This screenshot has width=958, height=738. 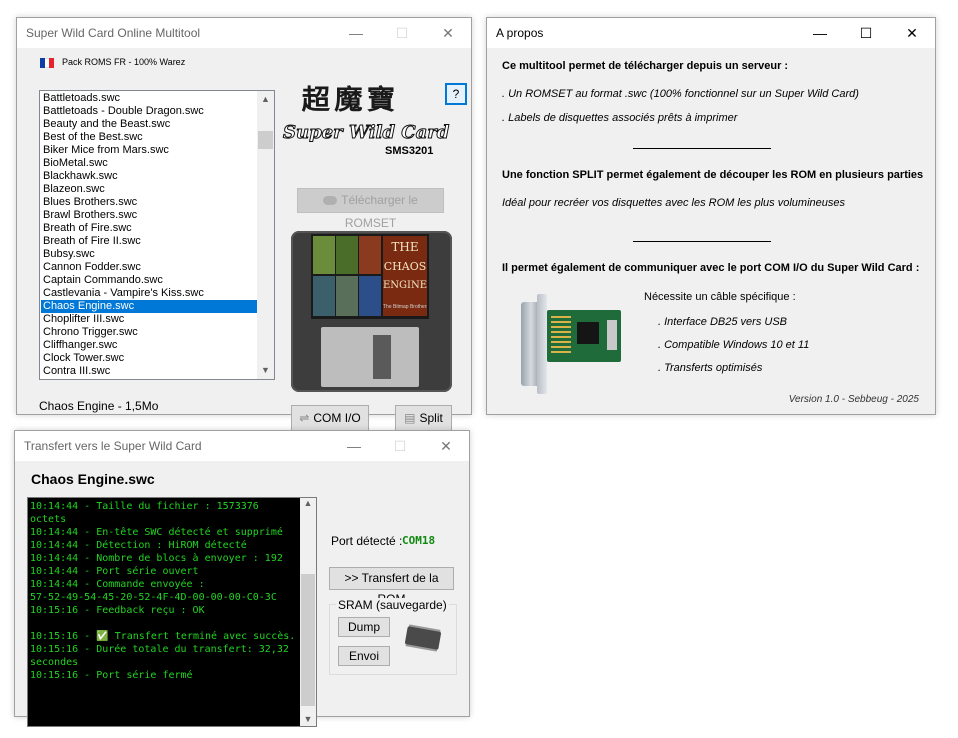 I want to click on rom-list-item: Blues Brothers.swc, so click(x=149, y=202).